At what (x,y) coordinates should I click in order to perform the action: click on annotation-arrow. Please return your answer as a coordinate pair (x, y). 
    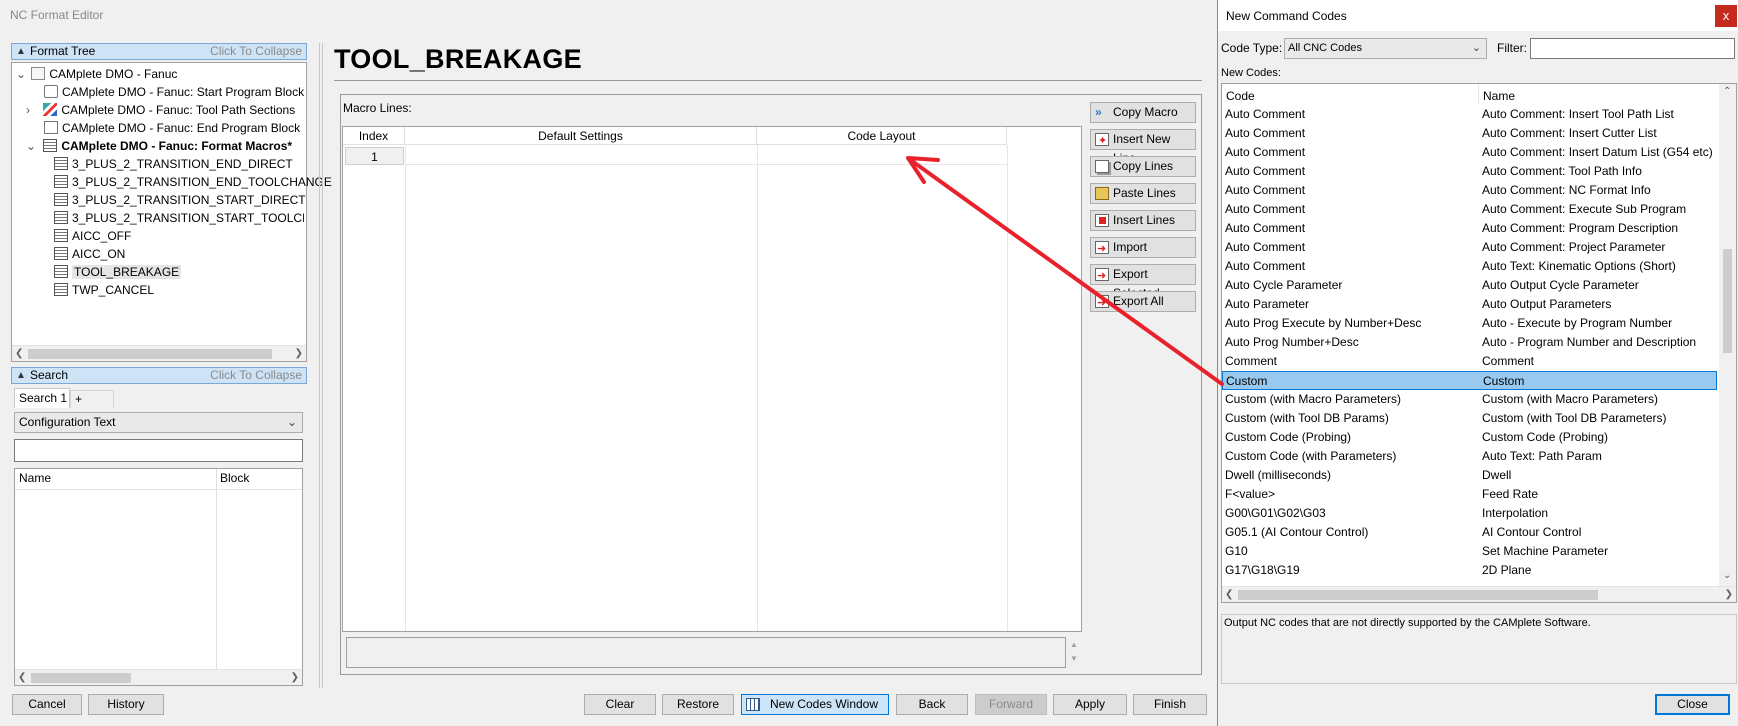
    Looking at the image, I should click on (1065, 271).